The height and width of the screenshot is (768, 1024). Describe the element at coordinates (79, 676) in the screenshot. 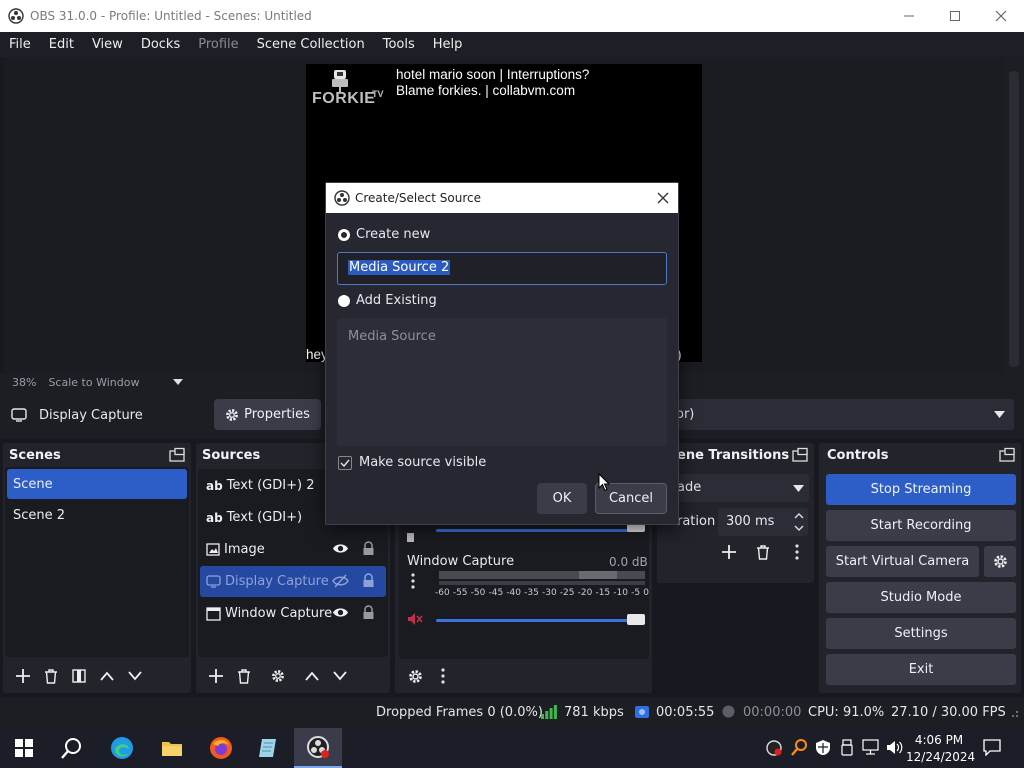

I see `scene-filters-button` at that location.